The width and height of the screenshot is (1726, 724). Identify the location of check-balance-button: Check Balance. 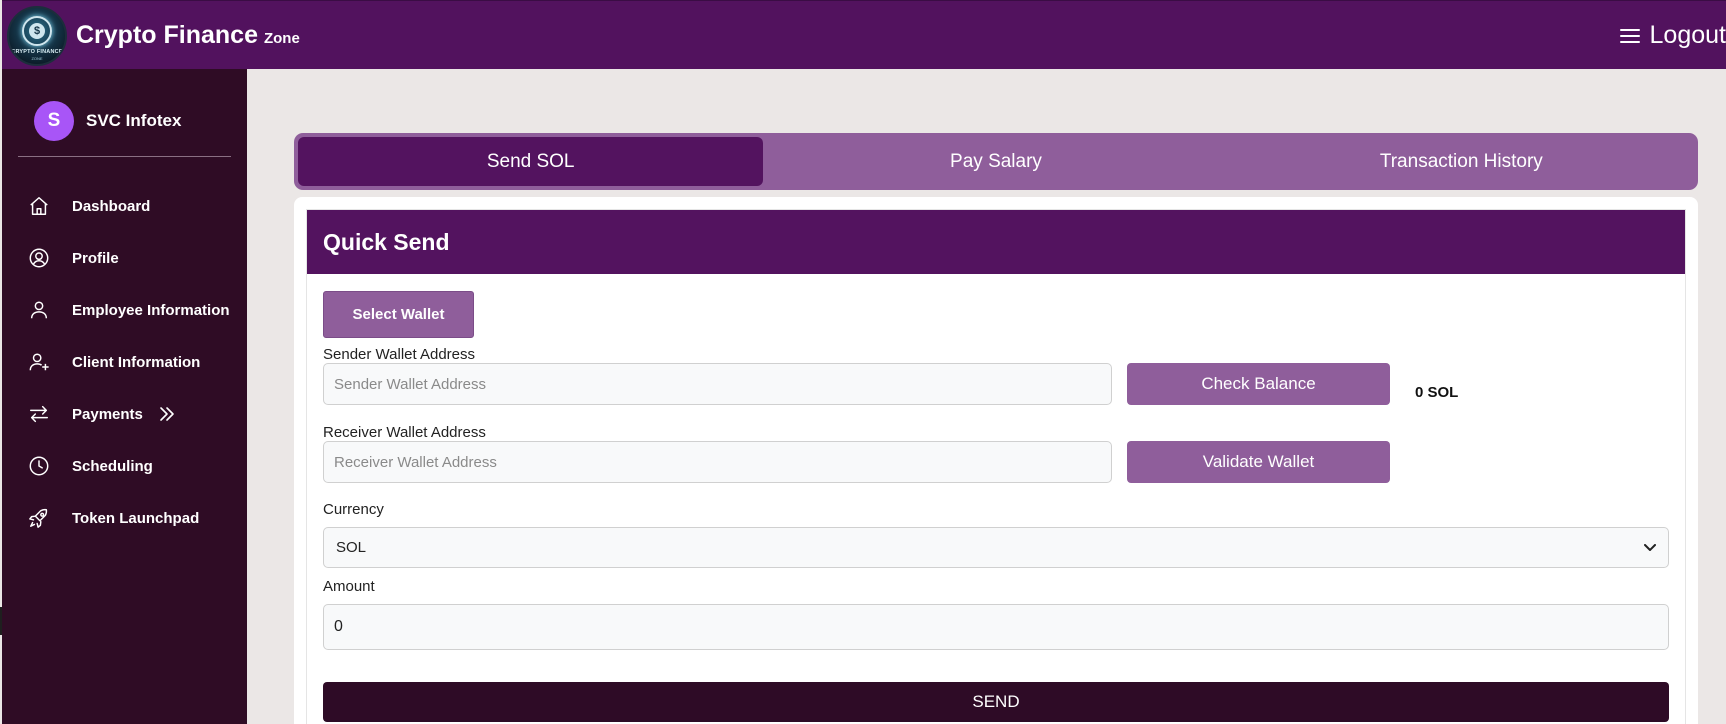
(1258, 384).